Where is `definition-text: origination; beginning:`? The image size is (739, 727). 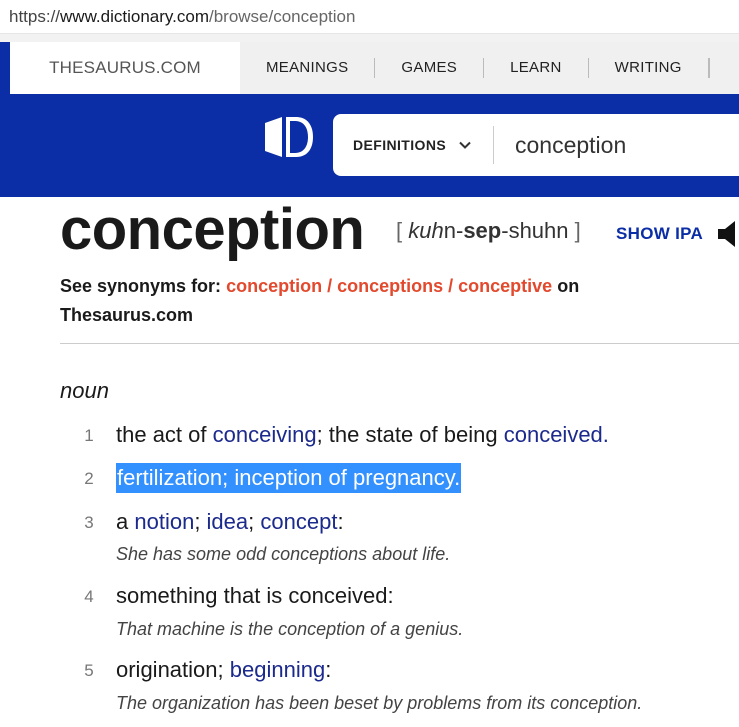
definition-text: origination; beginning: is located at coordinates (223, 670).